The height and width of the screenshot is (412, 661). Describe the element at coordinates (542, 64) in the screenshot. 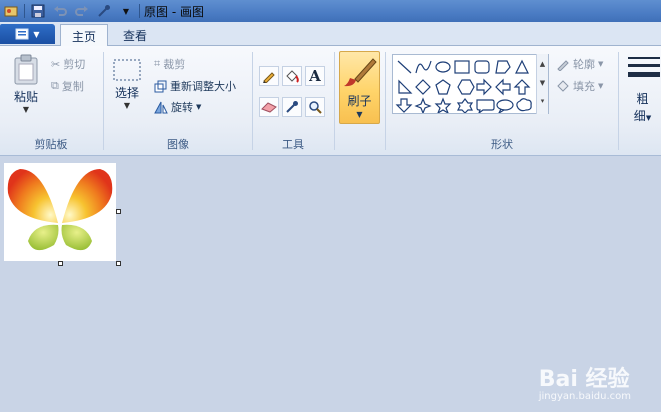

I see `scroll-up-icon: ▲` at that location.